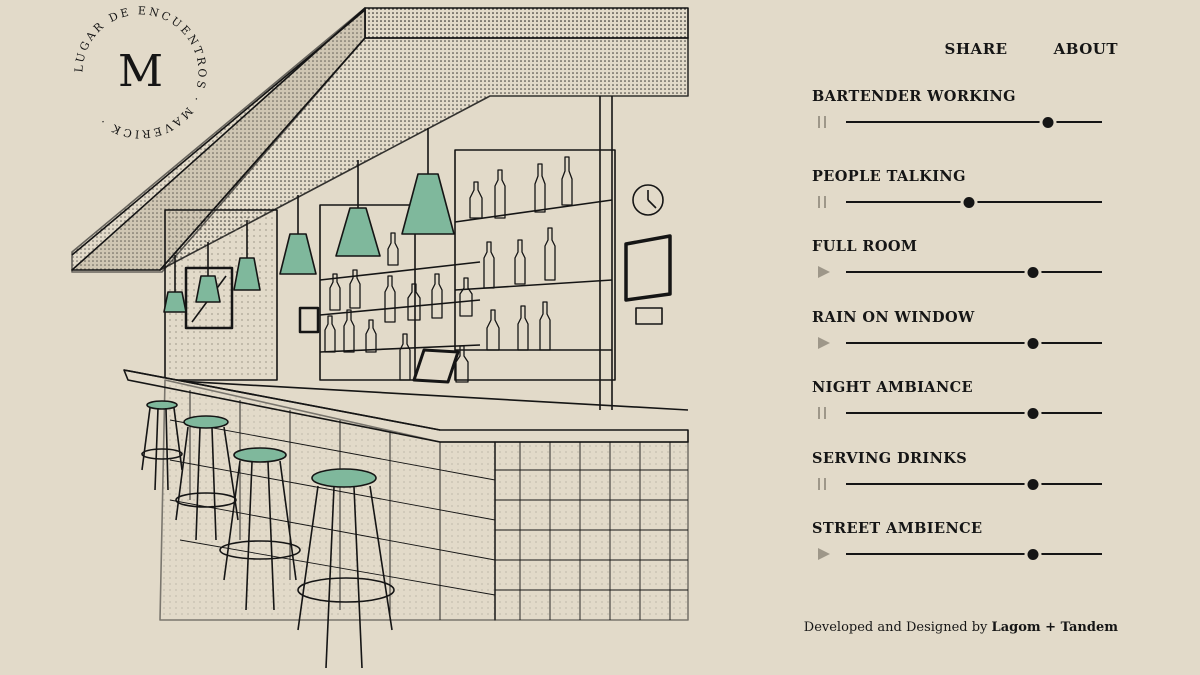  I want to click on sound-row: PEOPLE TALKING, so click(962, 198).